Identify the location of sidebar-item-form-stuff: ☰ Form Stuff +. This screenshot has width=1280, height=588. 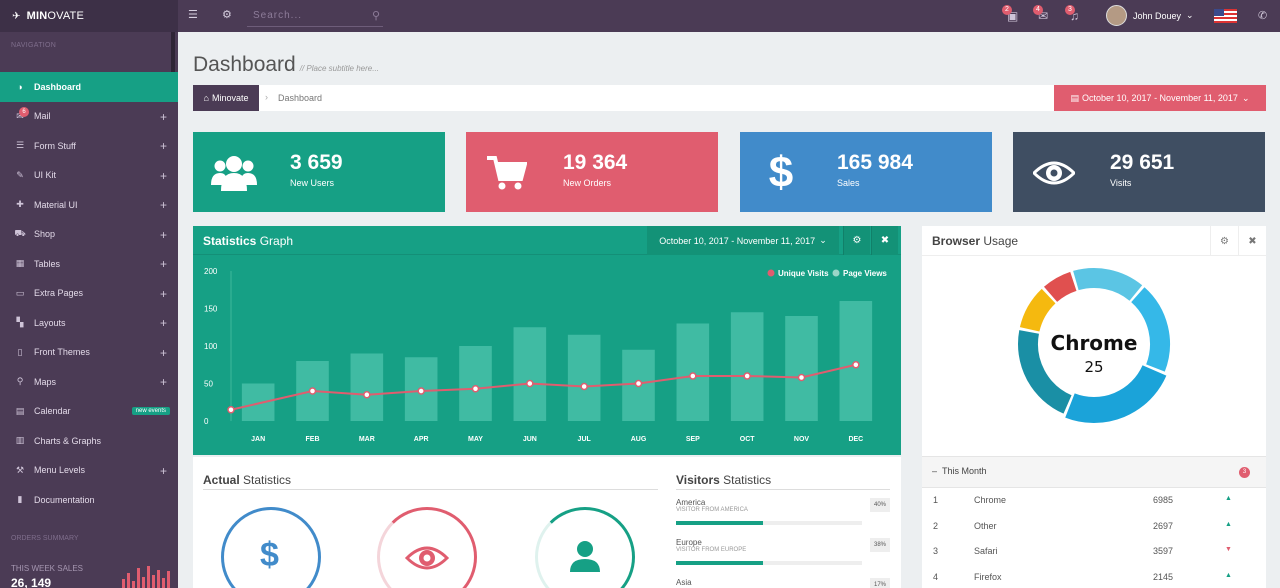
(89, 146).